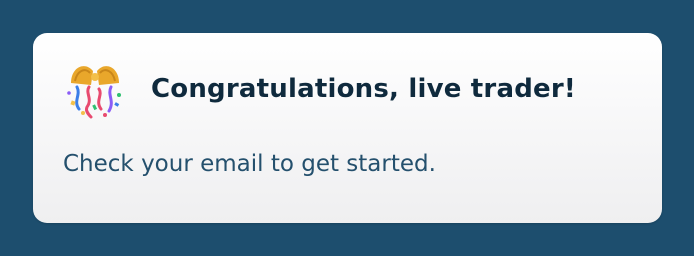  I want to click on confetti-ball-icon, so click(94, 92).